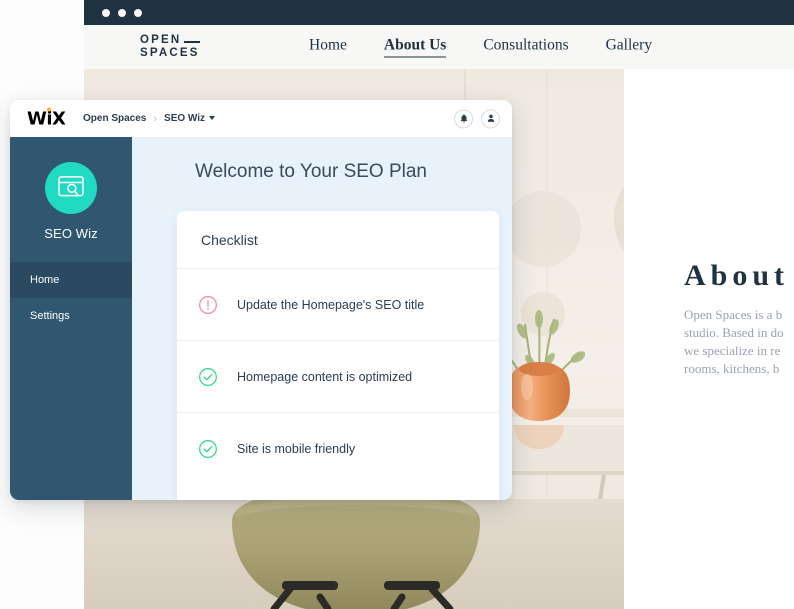 Image resolution: width=794 pixels, height=609 pixels. Describe the element at coordinates (325, 376) in the screenshot. I see `checklist-item-label: Homepage content is optimized` at that location.